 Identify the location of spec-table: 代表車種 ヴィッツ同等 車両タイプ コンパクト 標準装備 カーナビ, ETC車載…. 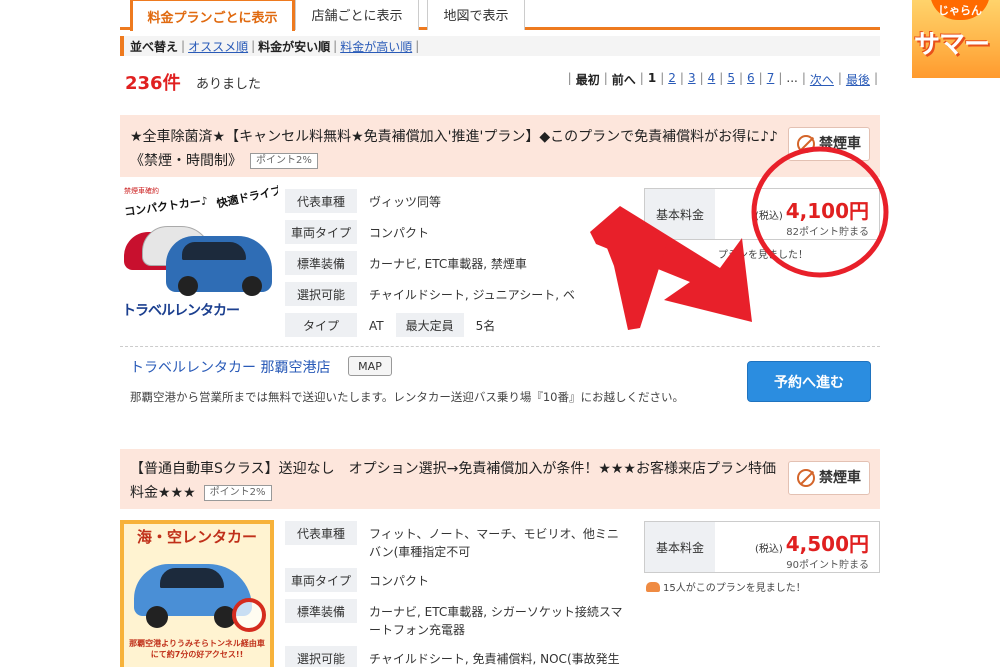
(460, 266).